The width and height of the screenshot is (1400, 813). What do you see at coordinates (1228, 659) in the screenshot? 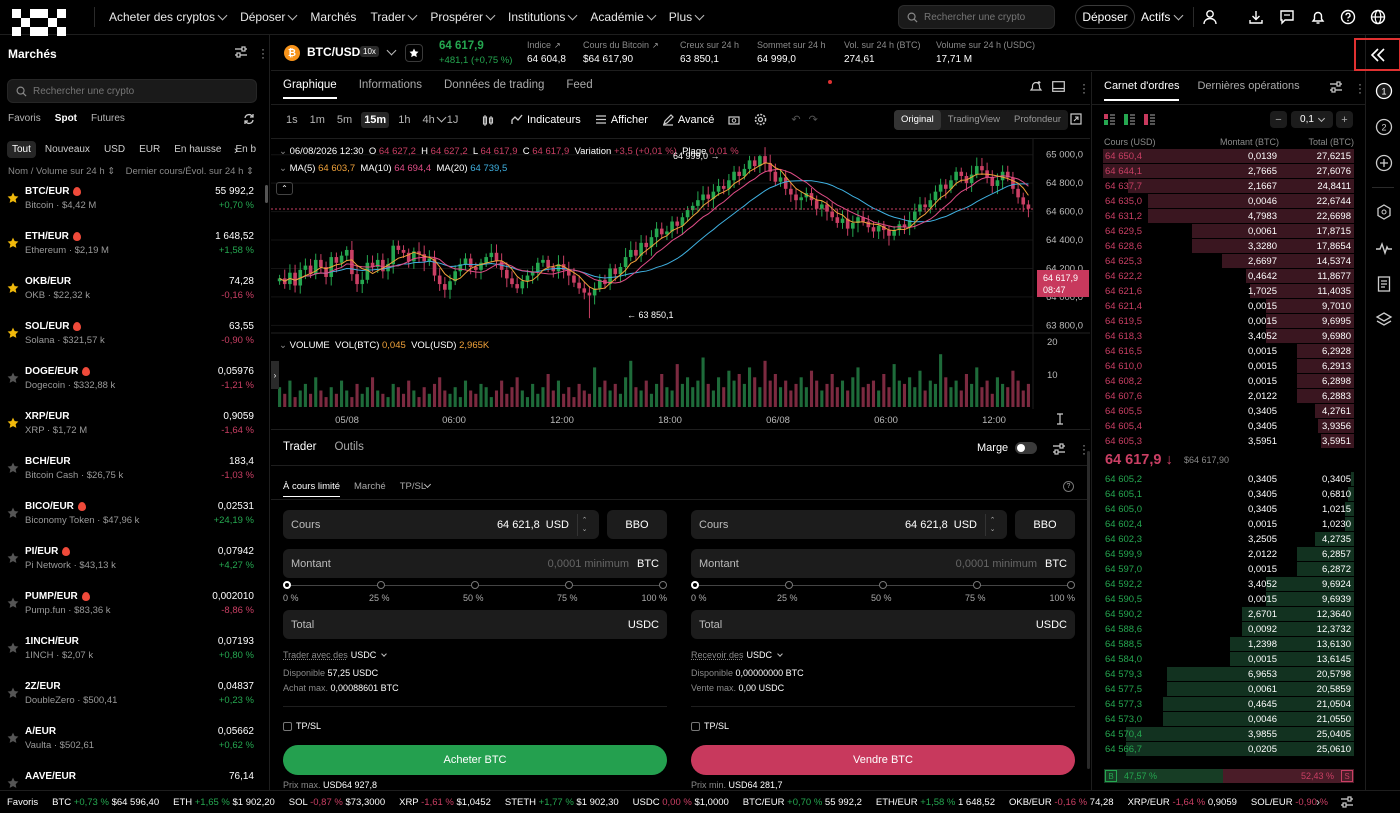
I see `bid-row: 64 584,0 0,0015 13,6145` at bounding box center [1228, 659].